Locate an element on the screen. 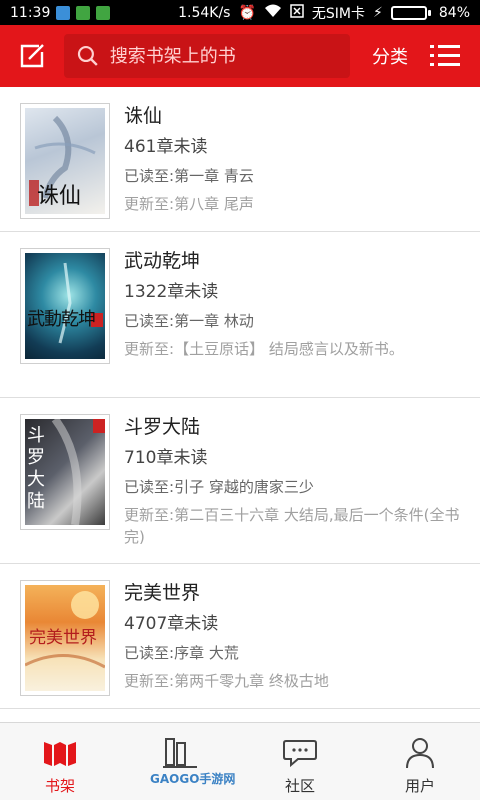 This screenshot has width=480, height=800. bottom-nav: 书架 社区 用户 is located at coordinates (240, 761).